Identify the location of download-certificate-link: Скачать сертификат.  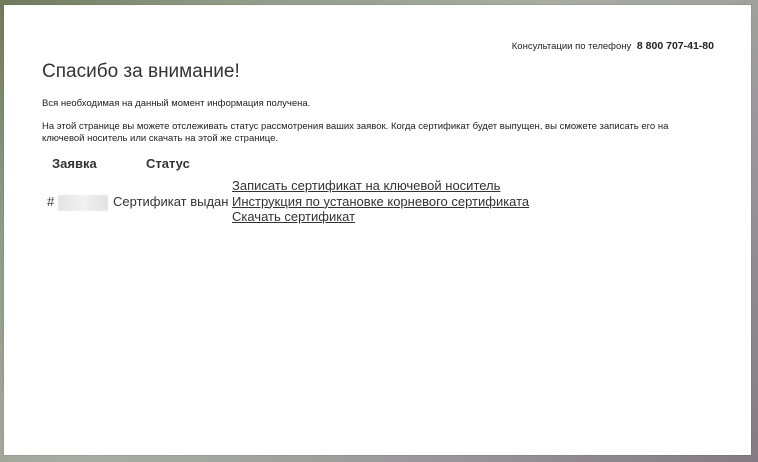
(293, 216).